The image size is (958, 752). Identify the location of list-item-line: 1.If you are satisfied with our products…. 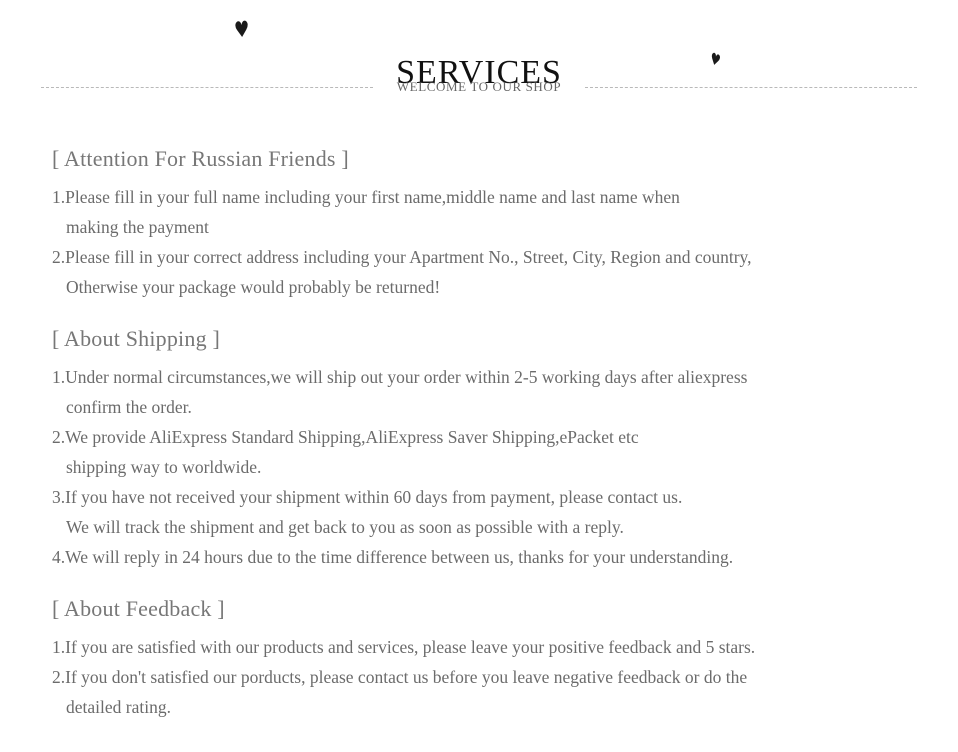
(404, 647).